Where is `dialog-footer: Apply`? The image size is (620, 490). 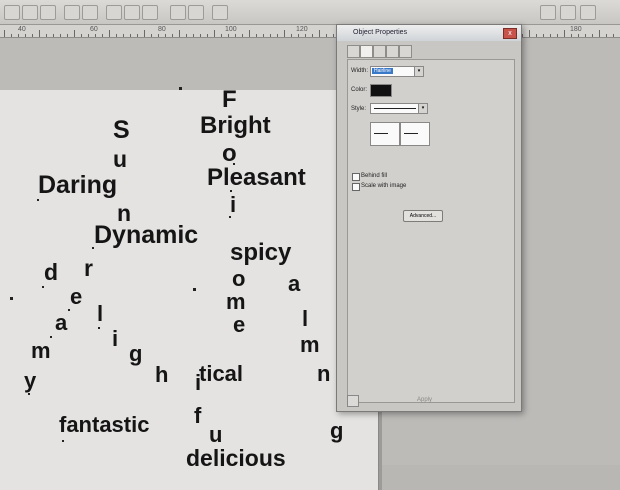 dialog-footer: Apply is located at coordinates (430, 400).